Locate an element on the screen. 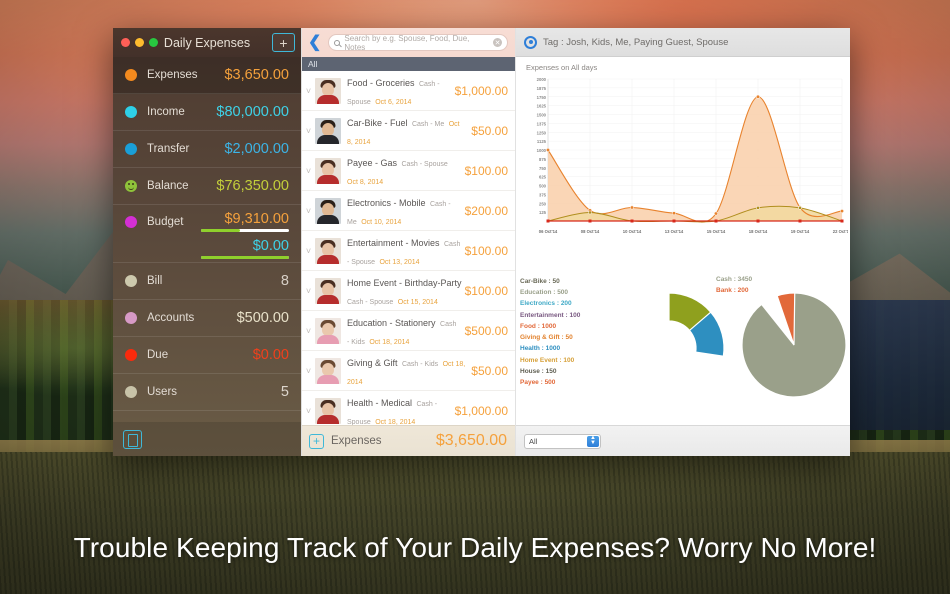 The image size is (950, 594). add-entry-button: + is located at coordinates (283, 42).